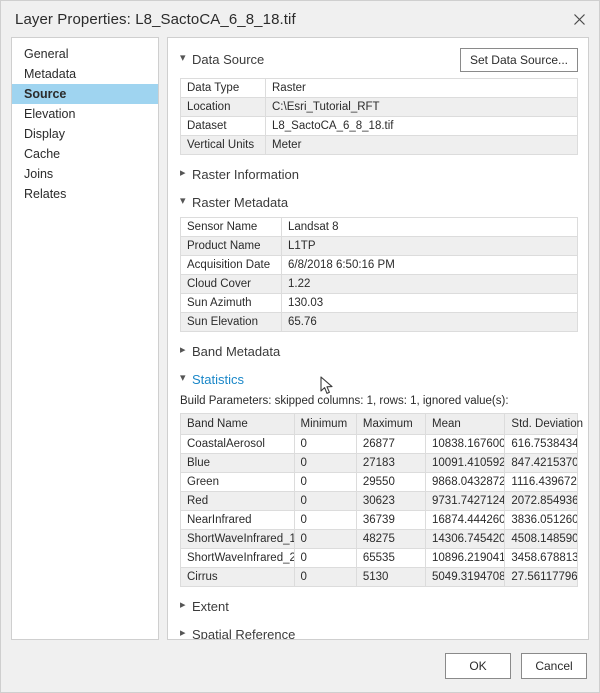 This screenshot has width=600, height=693. I want to click on sidebar-item-joins: Joins, so click(85, 174).